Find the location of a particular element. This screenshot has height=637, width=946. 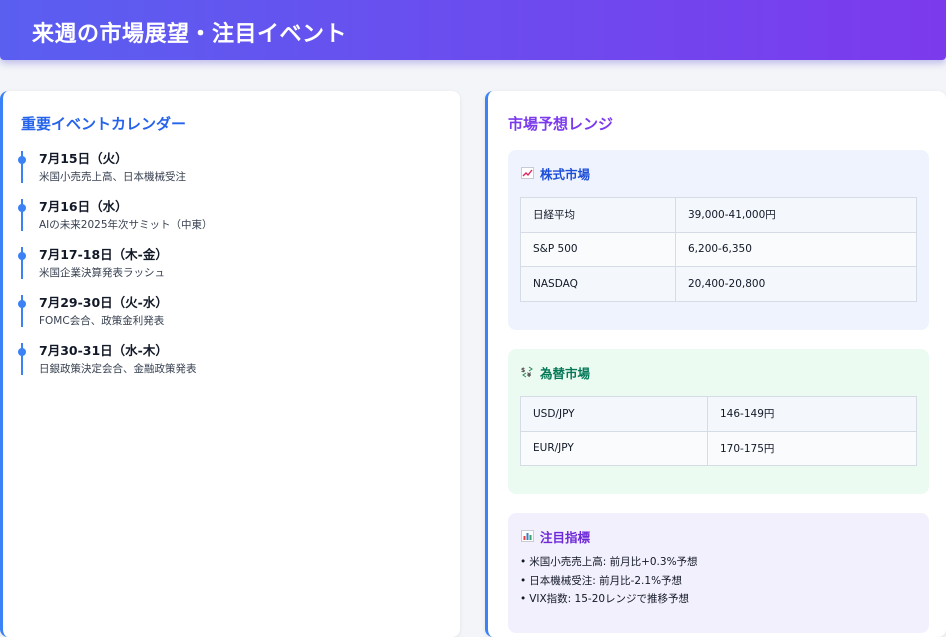

event-date: 7月30-31日（水-木） is located at coordinates (103, 350).